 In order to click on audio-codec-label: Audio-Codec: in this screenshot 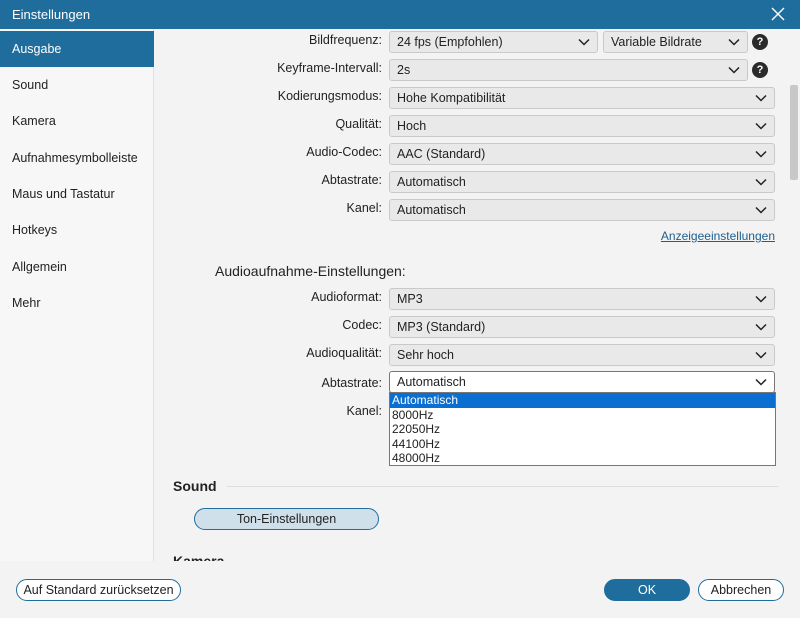, I will do `click(344, 152)`.